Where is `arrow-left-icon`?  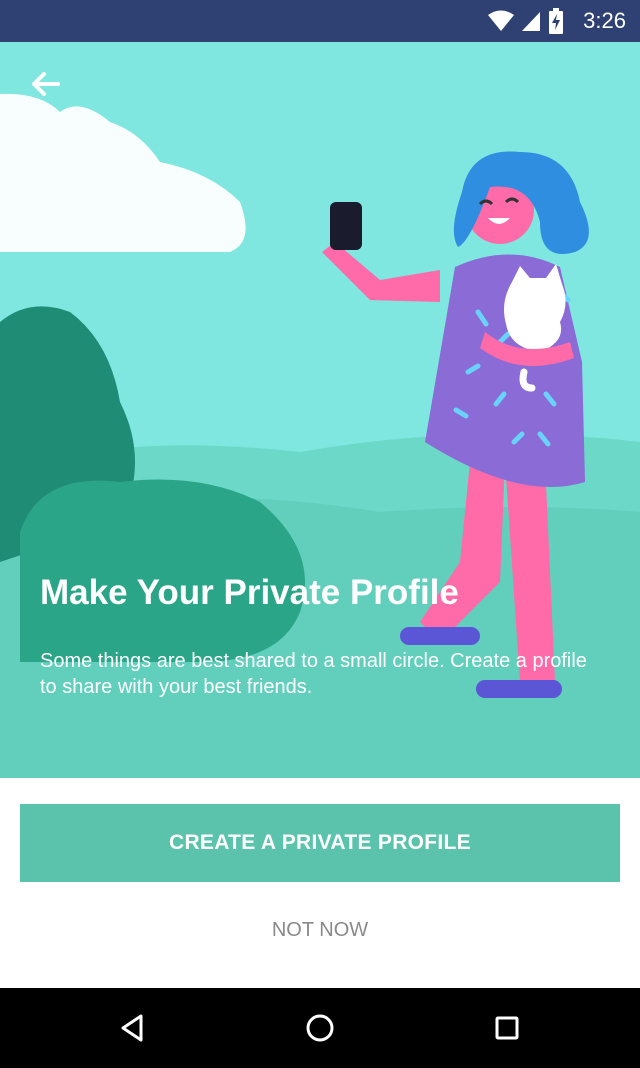
arrow-left-icon is located at coordinates (46, 84).